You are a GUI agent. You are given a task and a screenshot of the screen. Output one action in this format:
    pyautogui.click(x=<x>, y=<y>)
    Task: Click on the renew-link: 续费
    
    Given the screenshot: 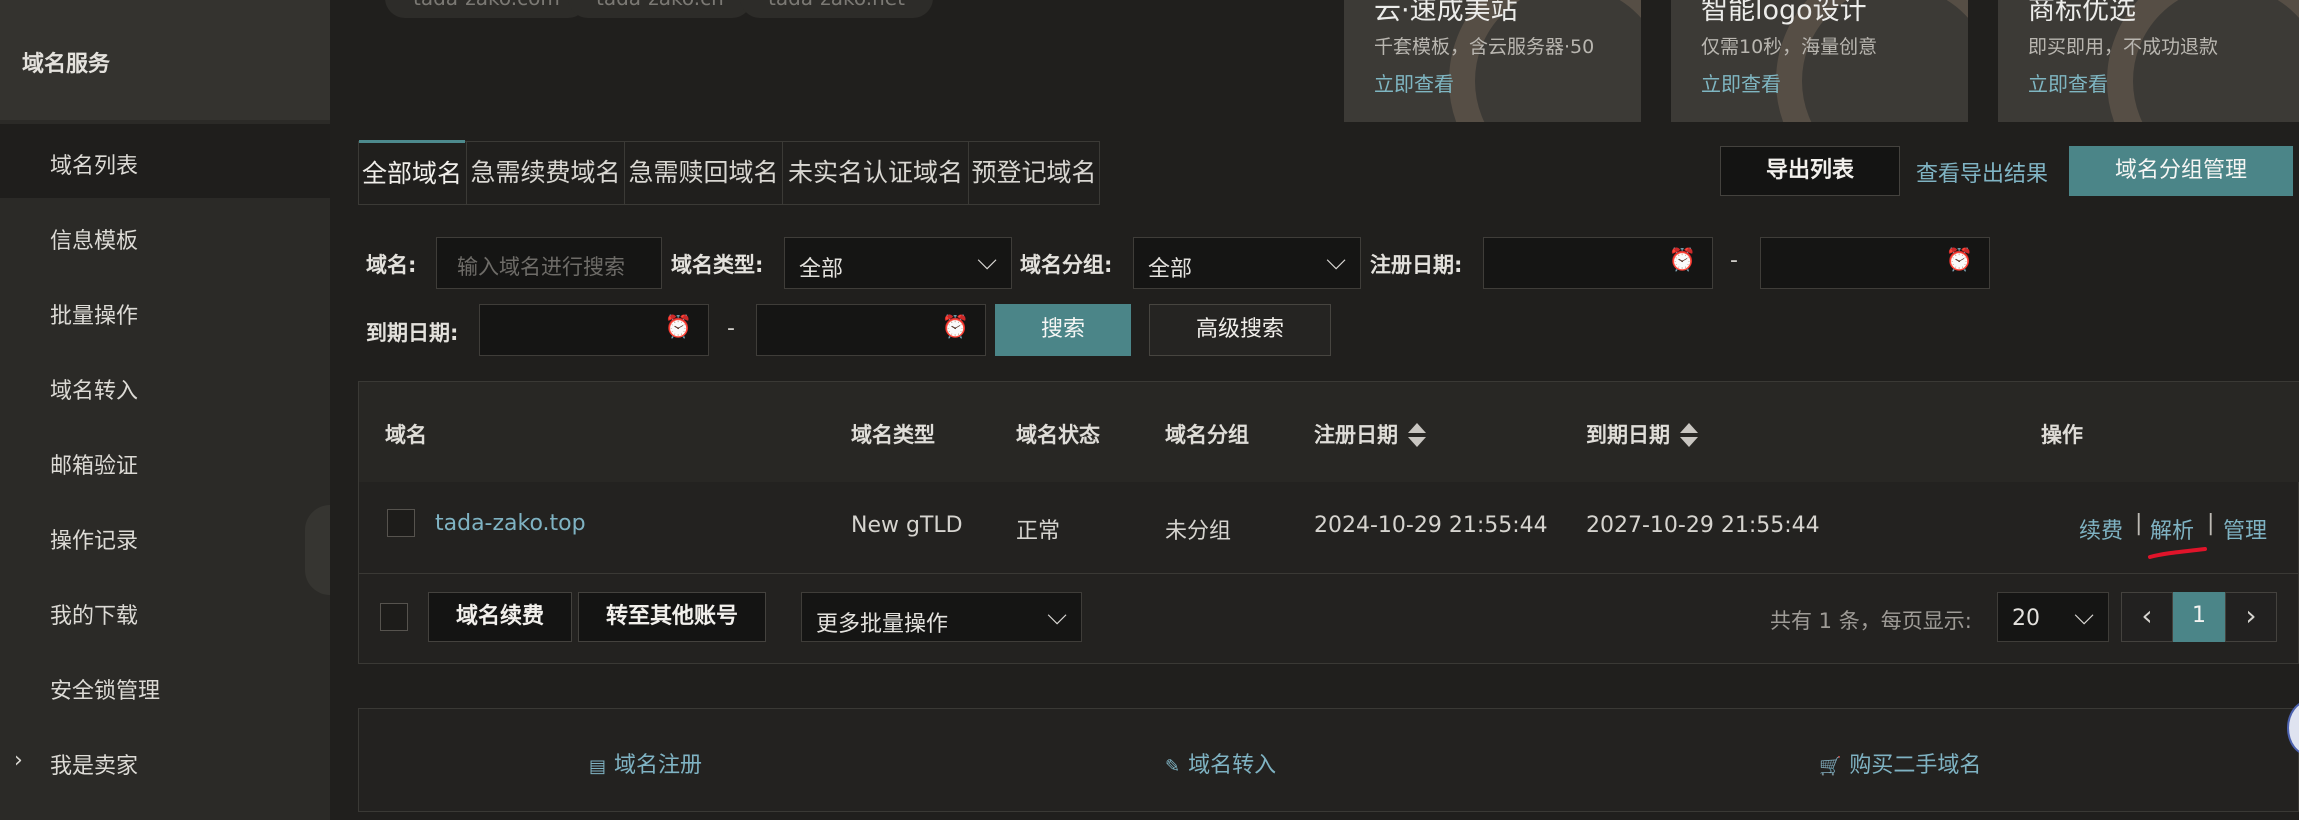 What is the action you would take?
    pyautogui.click(x=2101, y=529)
    